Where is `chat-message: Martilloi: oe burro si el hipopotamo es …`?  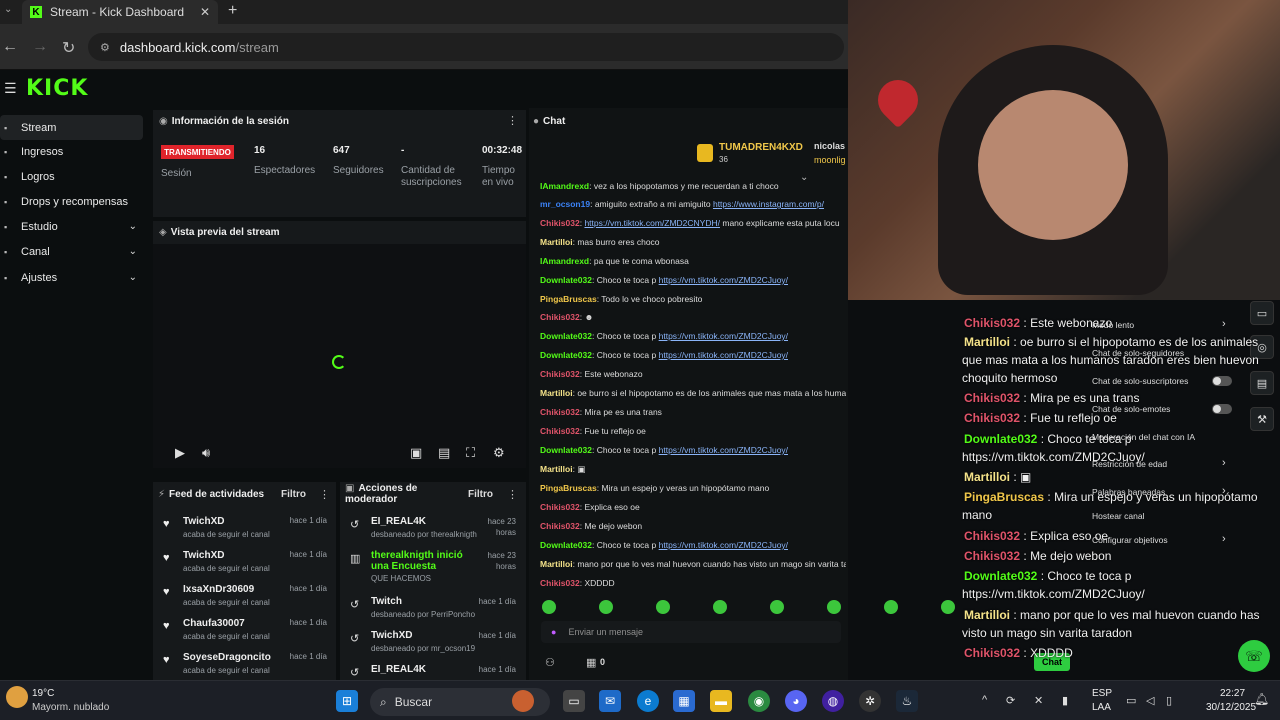
chat-message: Martilloi: oe burro si el hipopotamo es … is located at coordinates (693, 393).